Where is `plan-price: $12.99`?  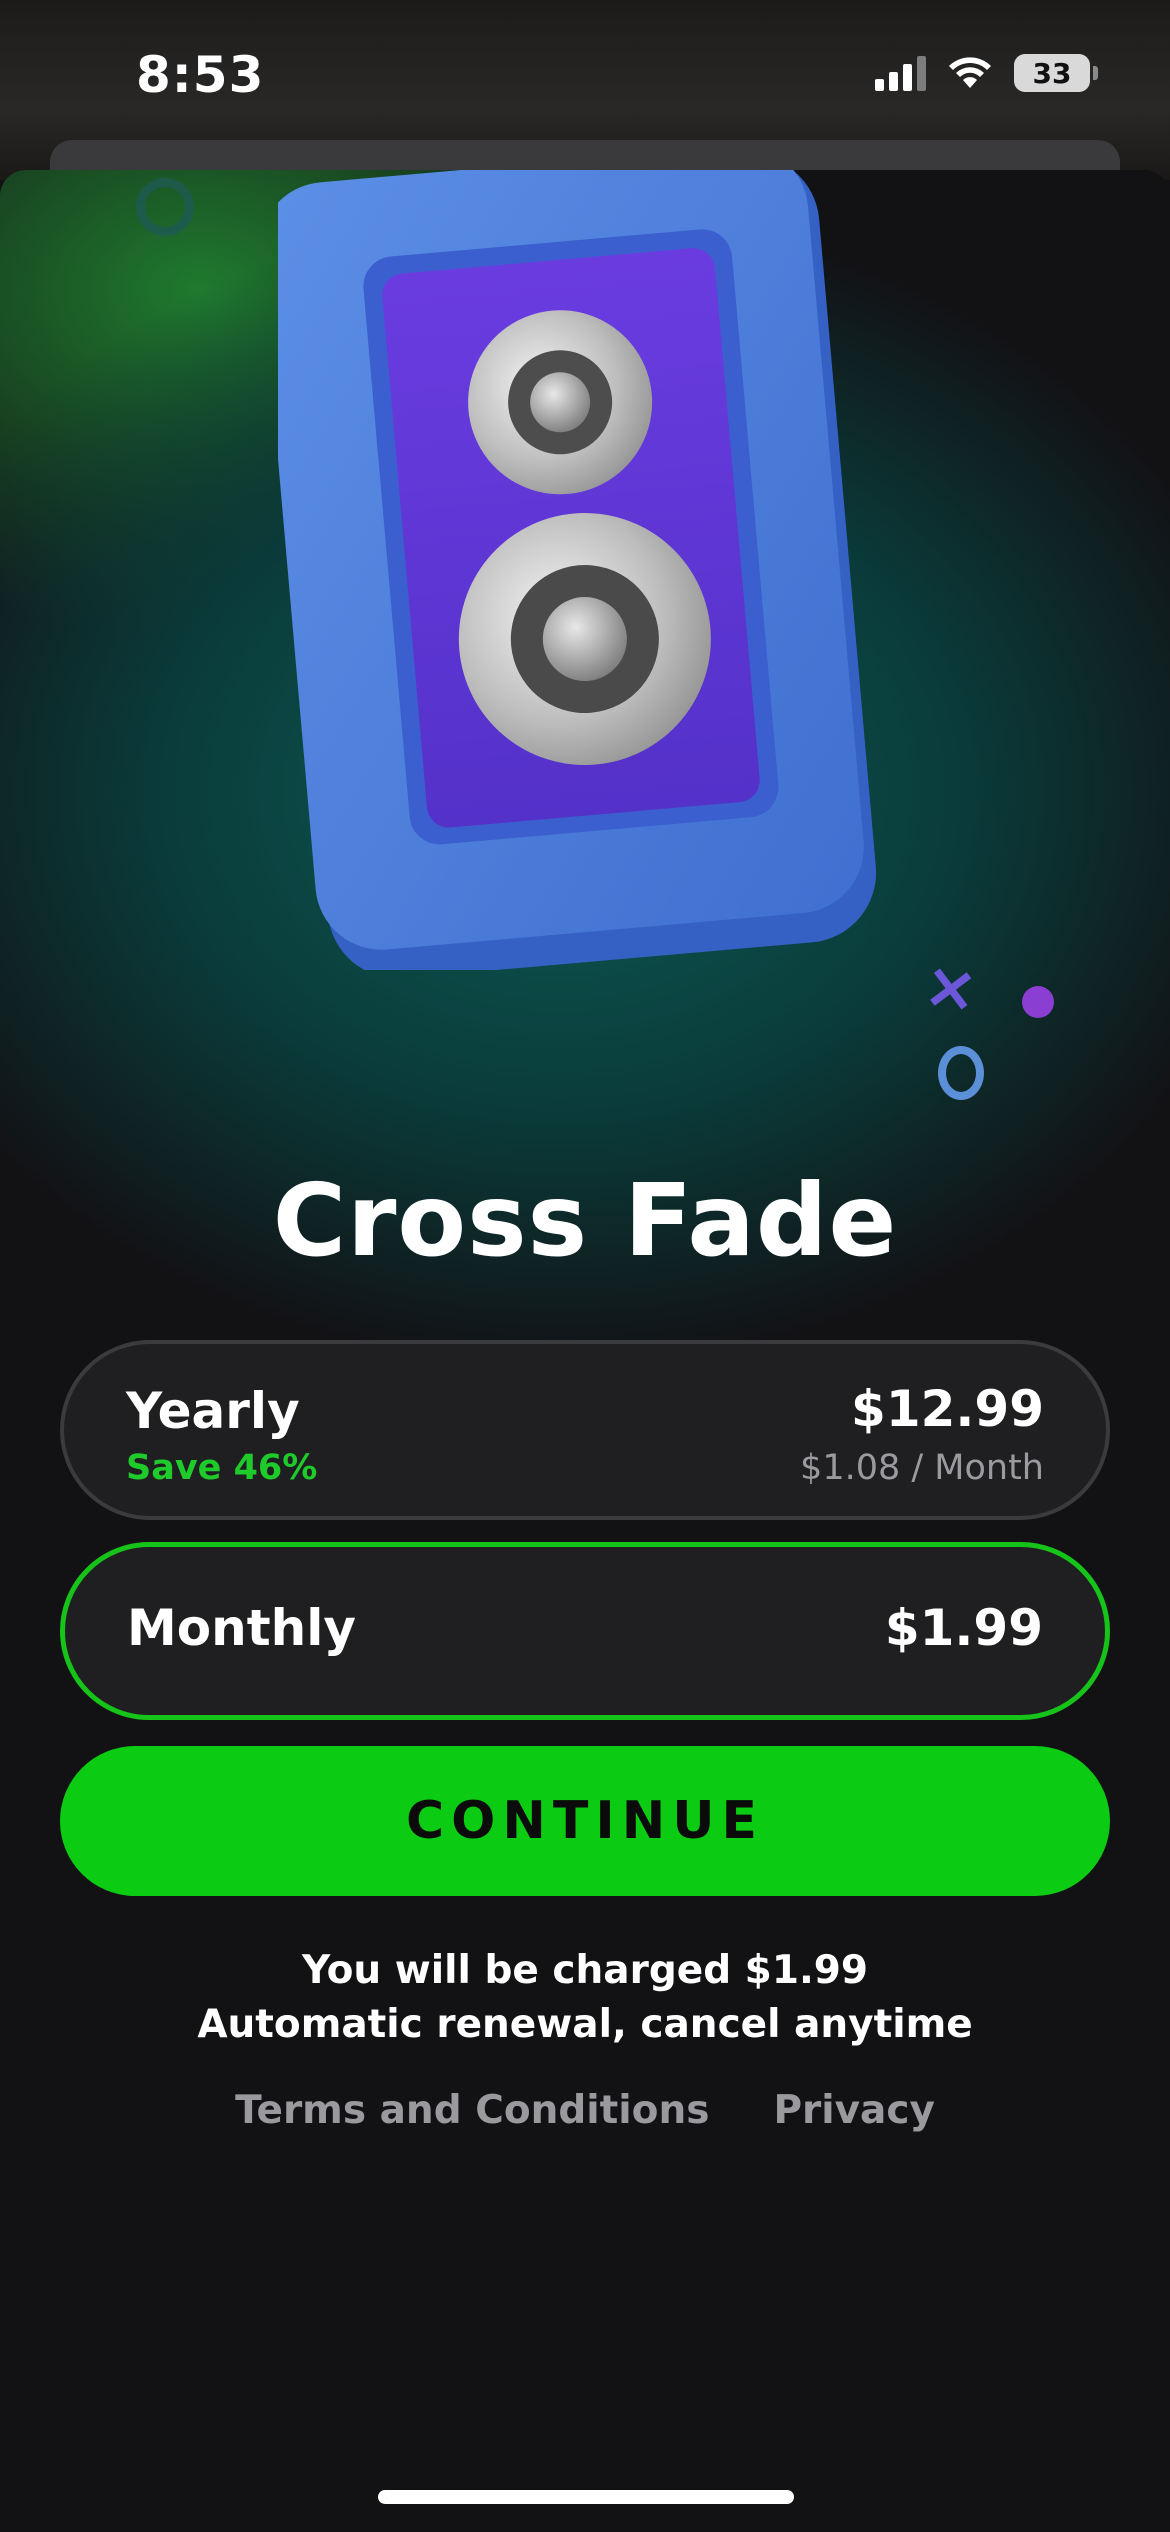 plan-price: $12.99 is located at coordinates (947, 1409).